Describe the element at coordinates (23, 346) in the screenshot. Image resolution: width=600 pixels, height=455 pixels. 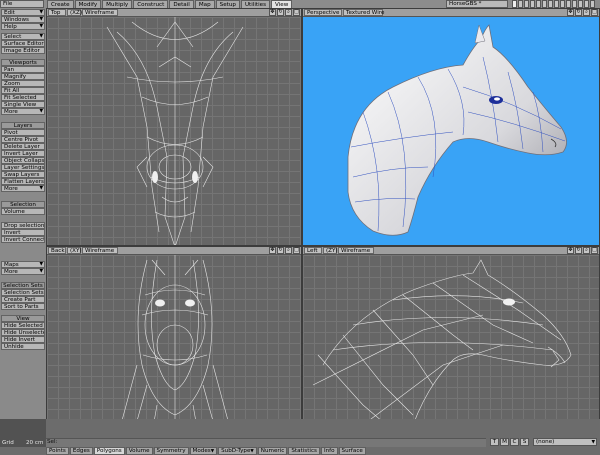
I see `unhide-button: Unhide` at that location.